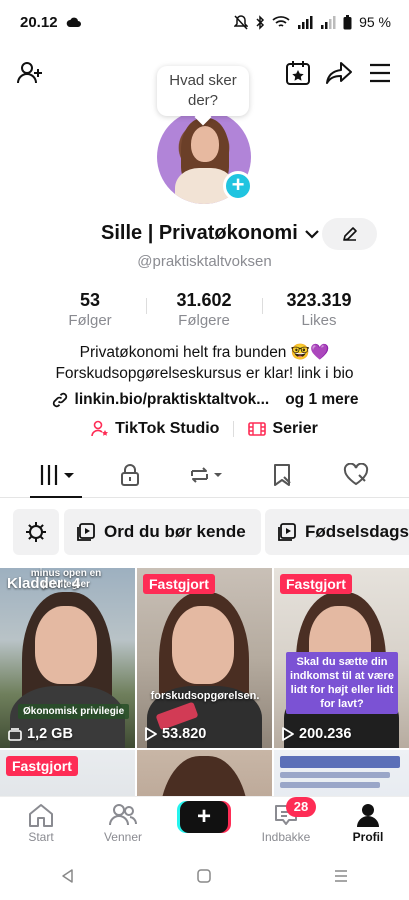 Image resolution: width=409 pixels, height=900 pixels. I want to click on profile-stats: 53 Følger 31.602 Følgere 323.319 Likes, so click(204, 310).